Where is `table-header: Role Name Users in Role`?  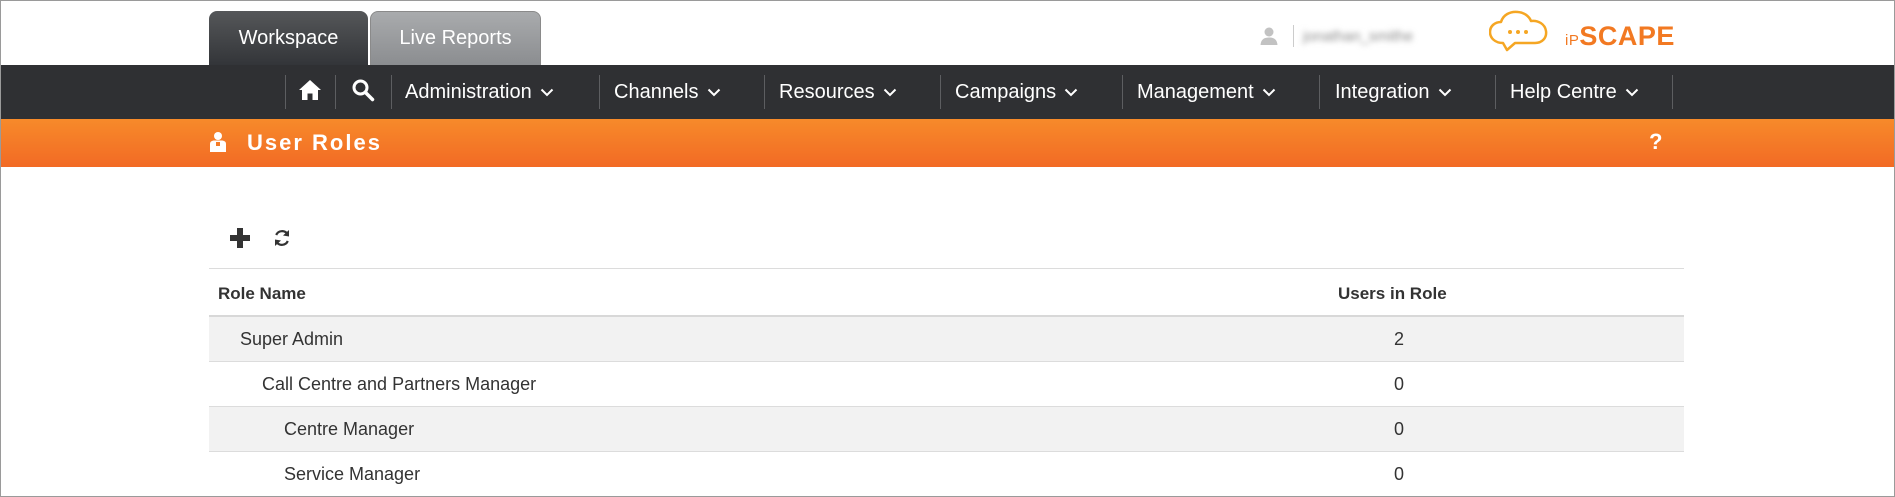 table-header: Role Name Users in Role is located at coordinates (946, 293).